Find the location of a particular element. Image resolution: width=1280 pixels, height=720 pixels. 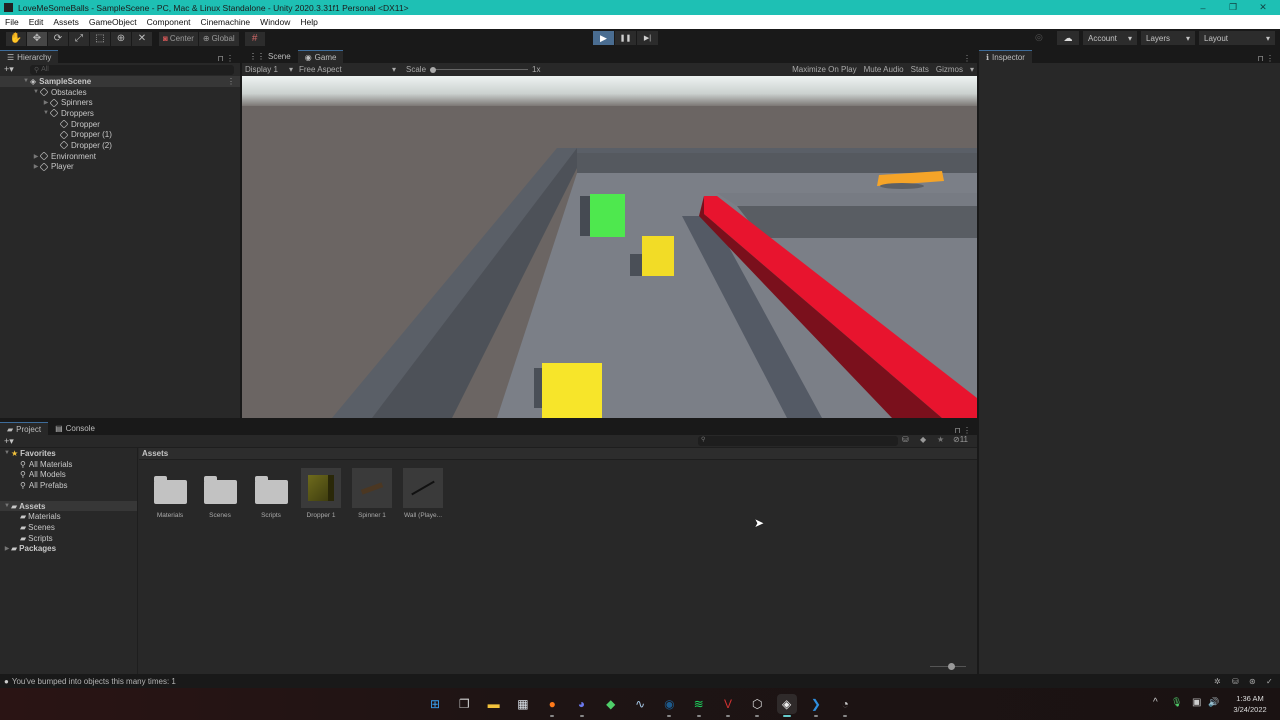

stats-toggle: Stats is located at coordinates (920, 69).